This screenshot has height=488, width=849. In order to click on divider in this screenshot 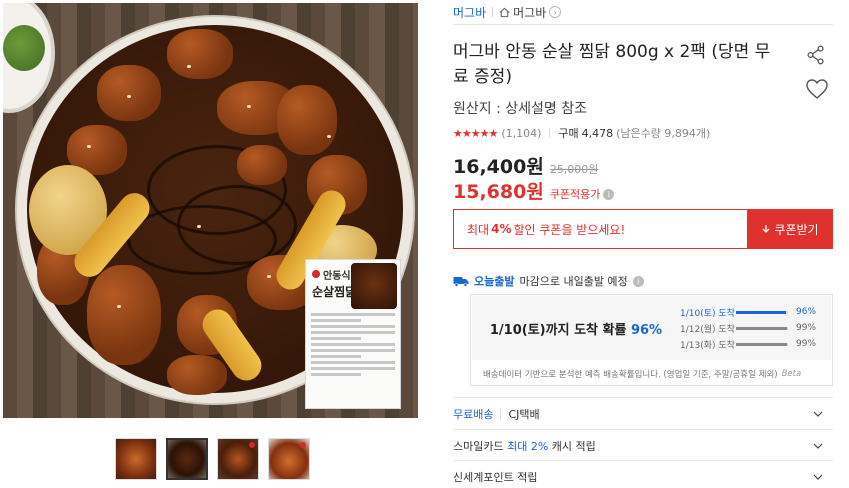, I will do `click(643, 24)`.